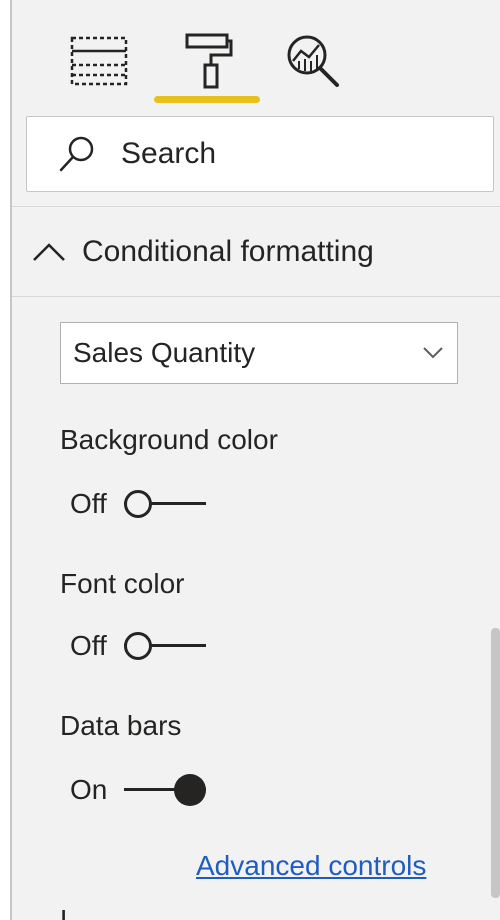 The width and height of the screenshot is (500, 920). I want to click on data-bars-toggle: On, so click(138, 790).